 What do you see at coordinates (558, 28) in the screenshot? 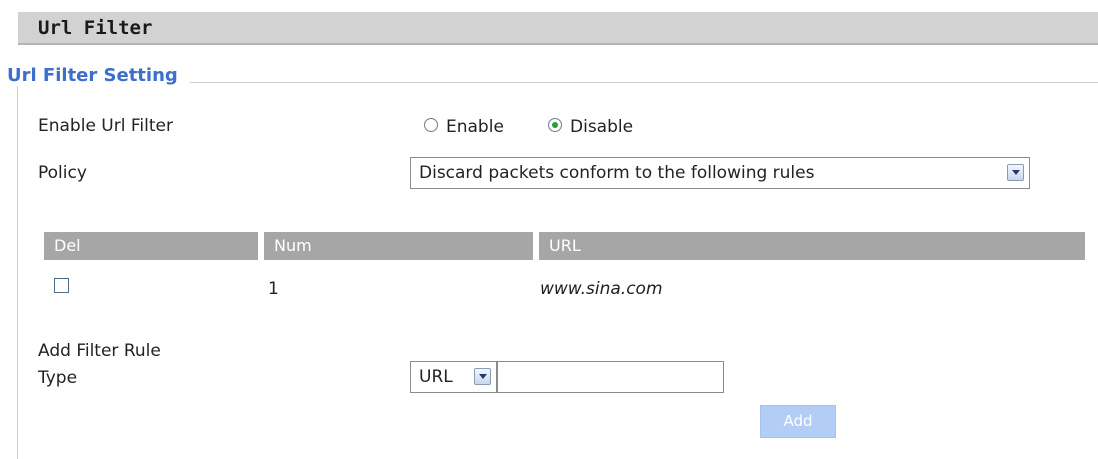
I see `page-header: Url Filter` at bounding box center [558, 28].